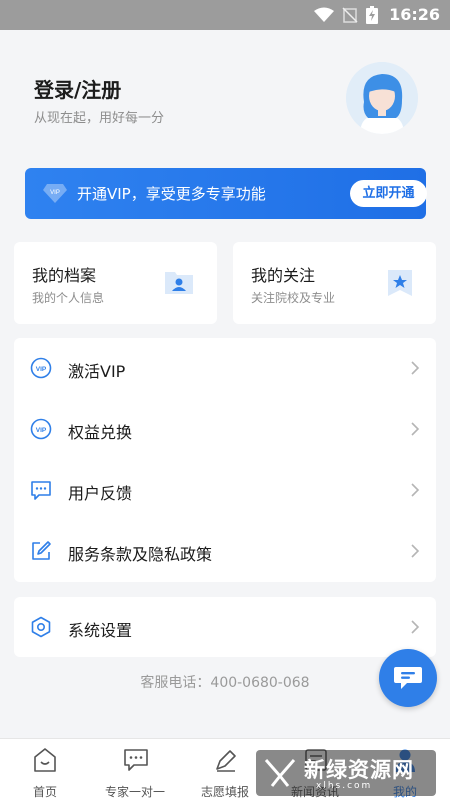 The width and height of the screenshot is (450, 800). Describe the element at coordinates (414, 14) in the screenshot. I see `clock: 16:26` at that location.